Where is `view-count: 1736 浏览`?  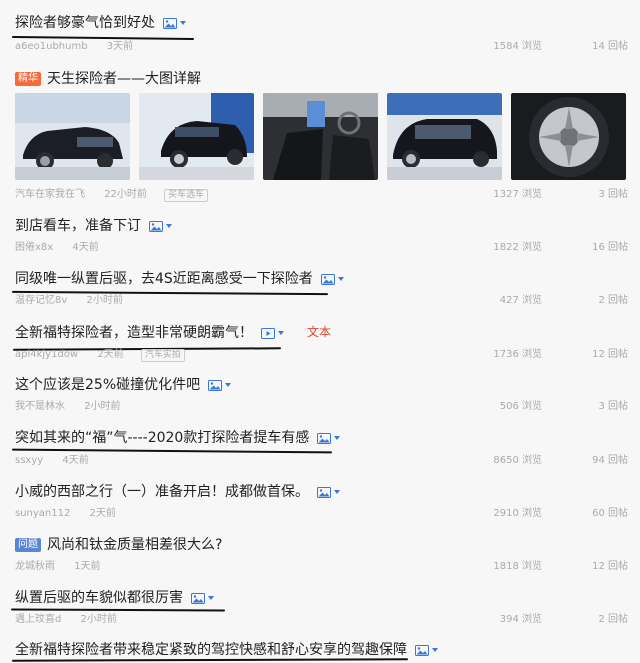 view-count: 1736 浏览 is located at coordinates (517, 354).